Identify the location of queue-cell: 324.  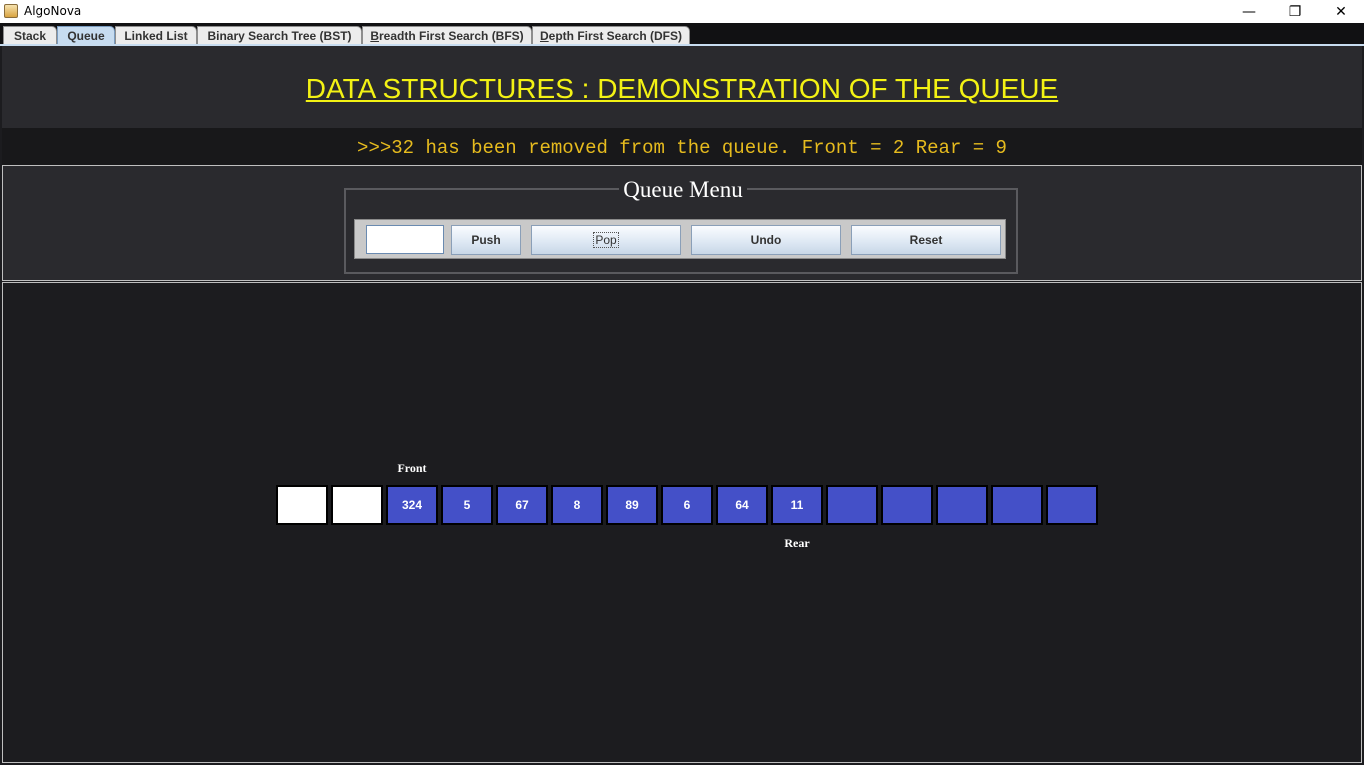
(412, 505).